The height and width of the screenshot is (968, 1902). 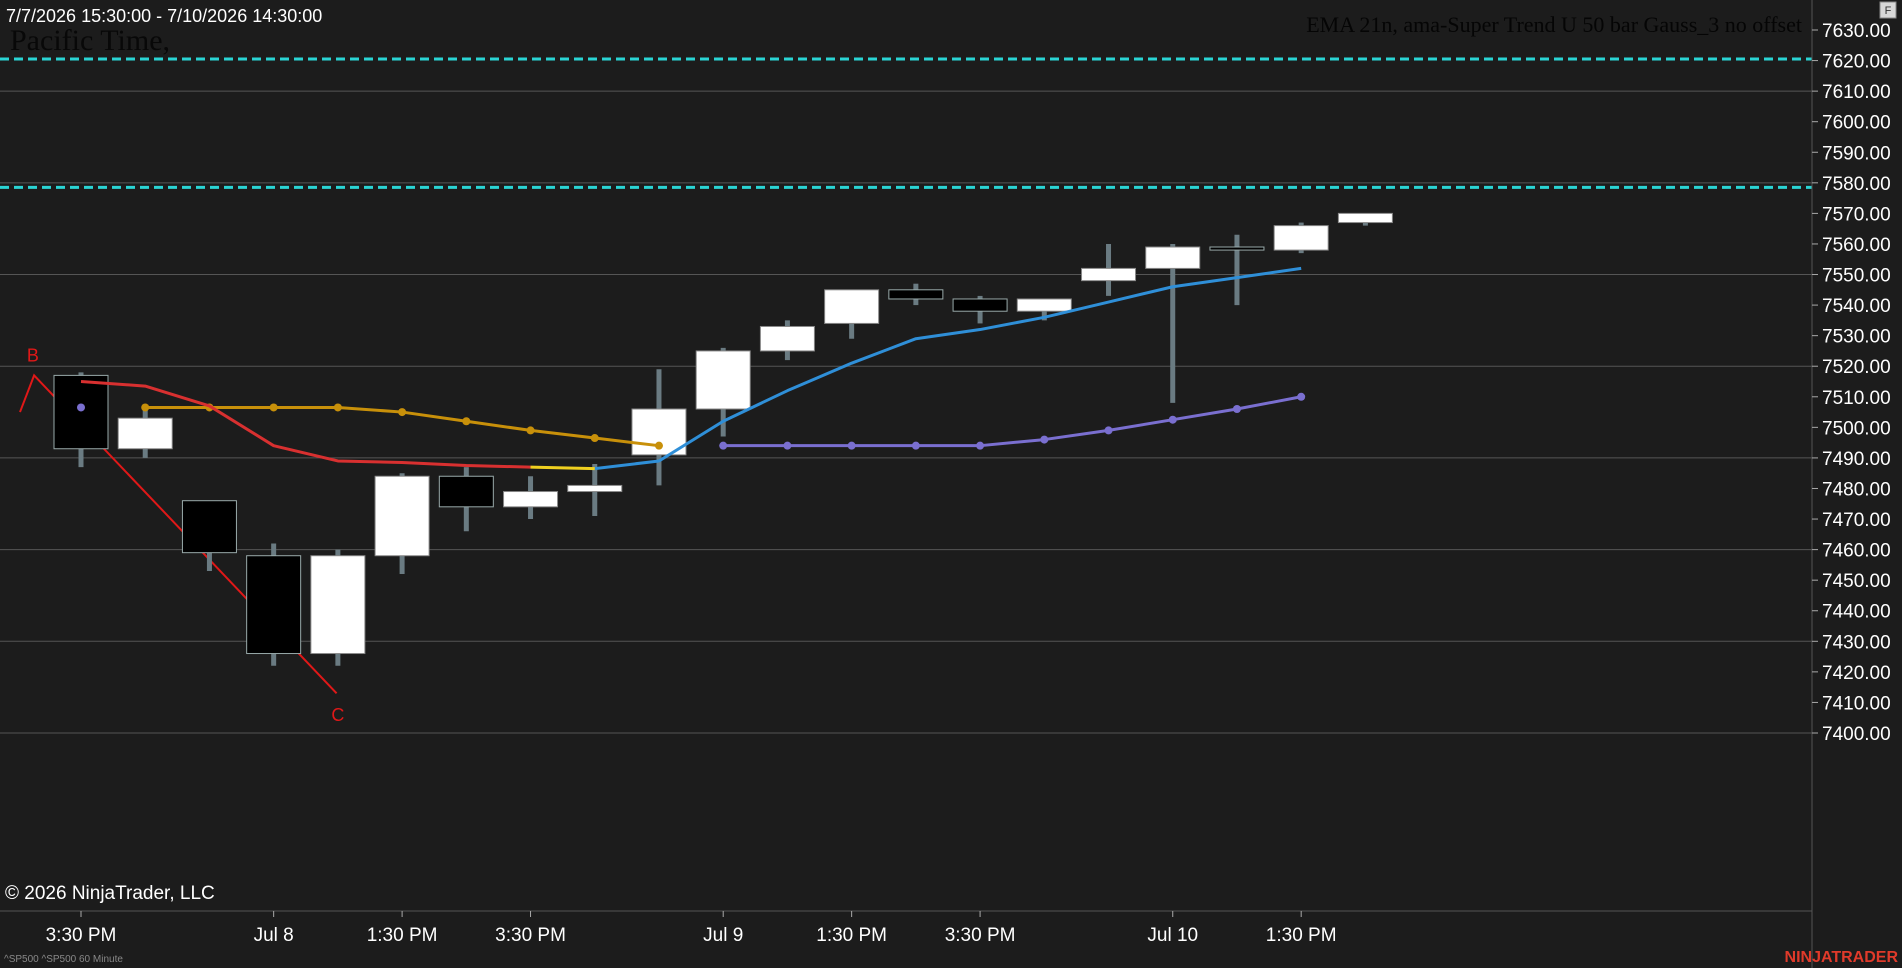 I want to click on price-tick-label: 7500.00, so click(x=1856, y=428).